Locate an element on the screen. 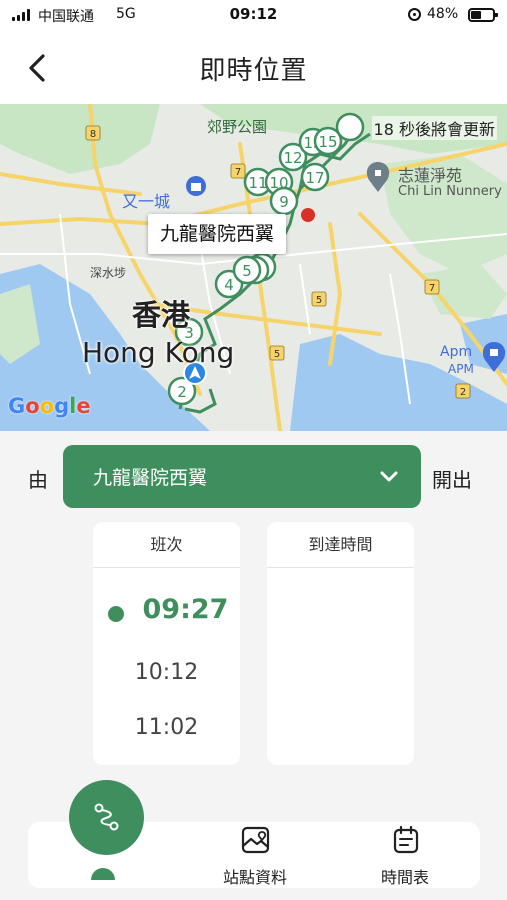 This screenshot has width=507, height=900. map-photo-icon is located at coordinates (255, 840).